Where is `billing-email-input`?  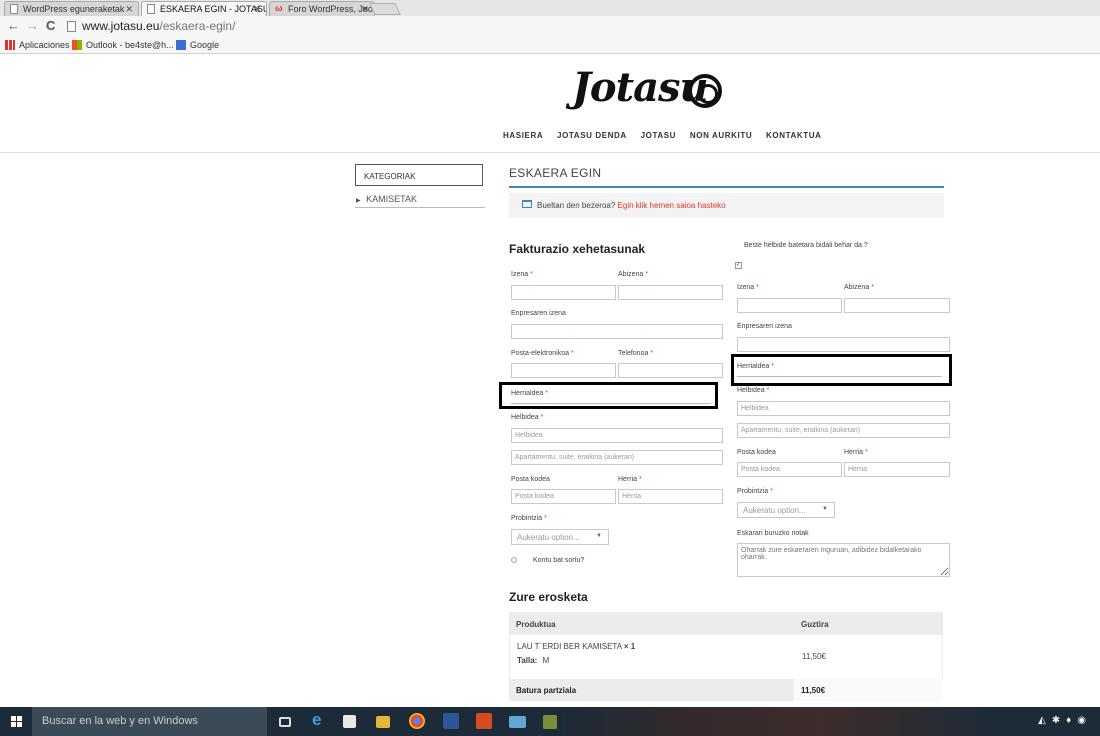 billing-email-input is located at coordinates (563, 370).